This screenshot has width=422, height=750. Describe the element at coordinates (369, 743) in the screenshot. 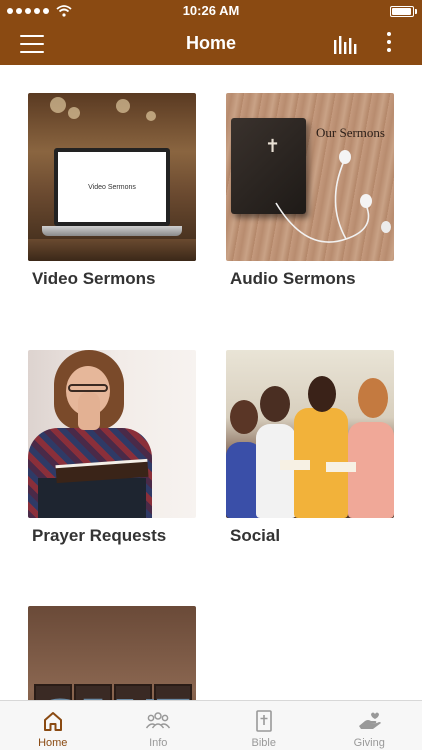

I see `tab-label: Giving` at that location.